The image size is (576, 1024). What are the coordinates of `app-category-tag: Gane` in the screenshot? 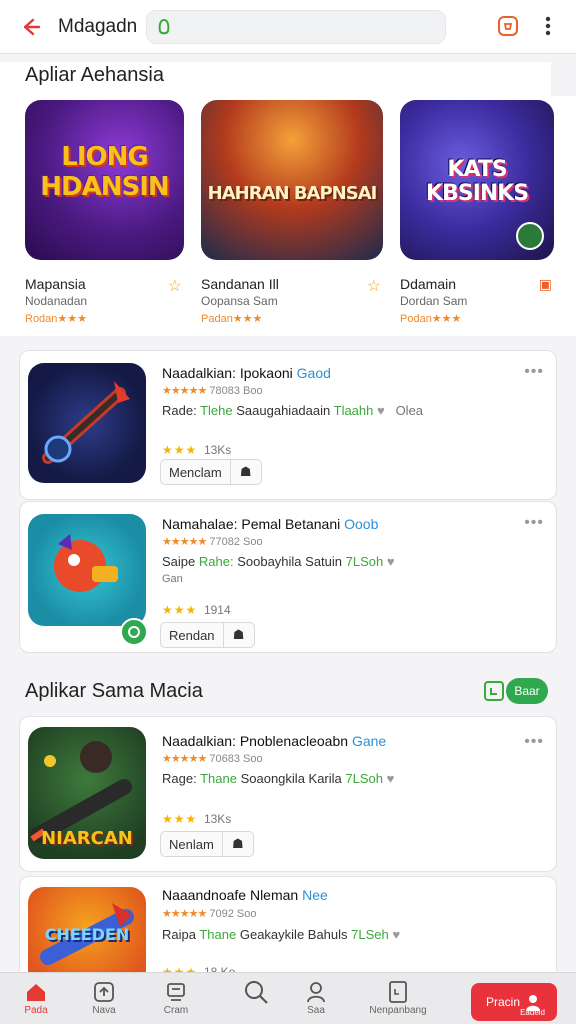 It's located at (369, 741).